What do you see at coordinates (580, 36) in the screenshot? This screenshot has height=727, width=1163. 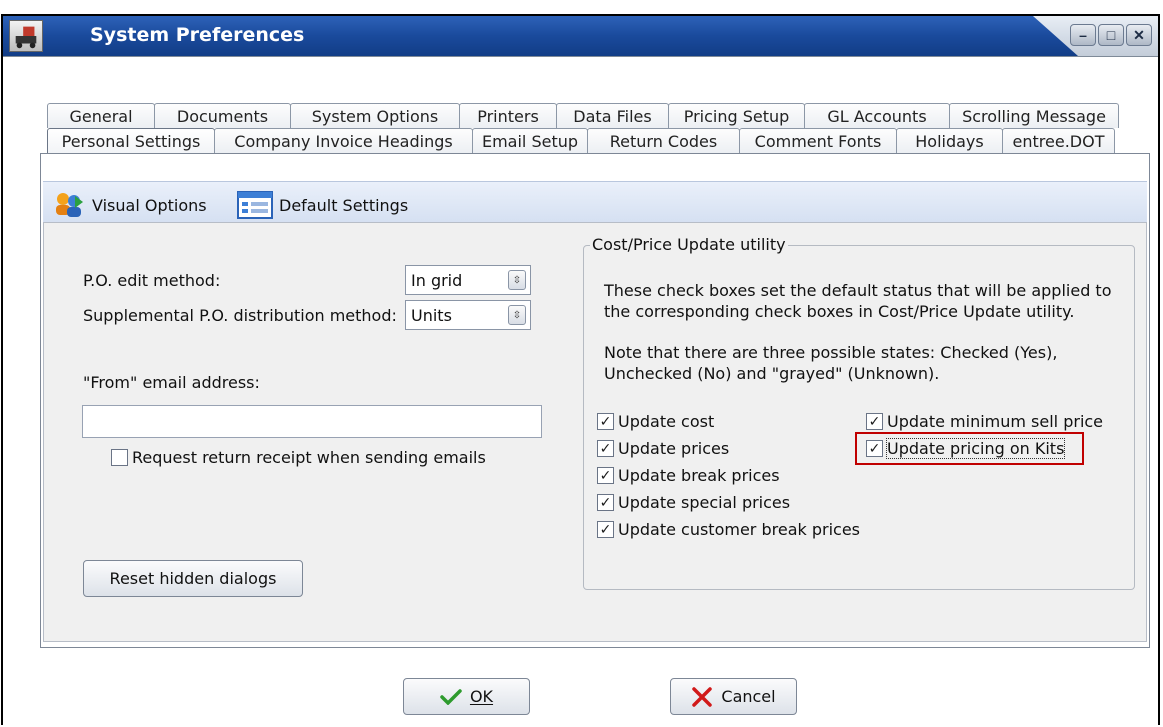 I see `title-bar: System Preferences – □ ✕` at bounding box center [580, 36].